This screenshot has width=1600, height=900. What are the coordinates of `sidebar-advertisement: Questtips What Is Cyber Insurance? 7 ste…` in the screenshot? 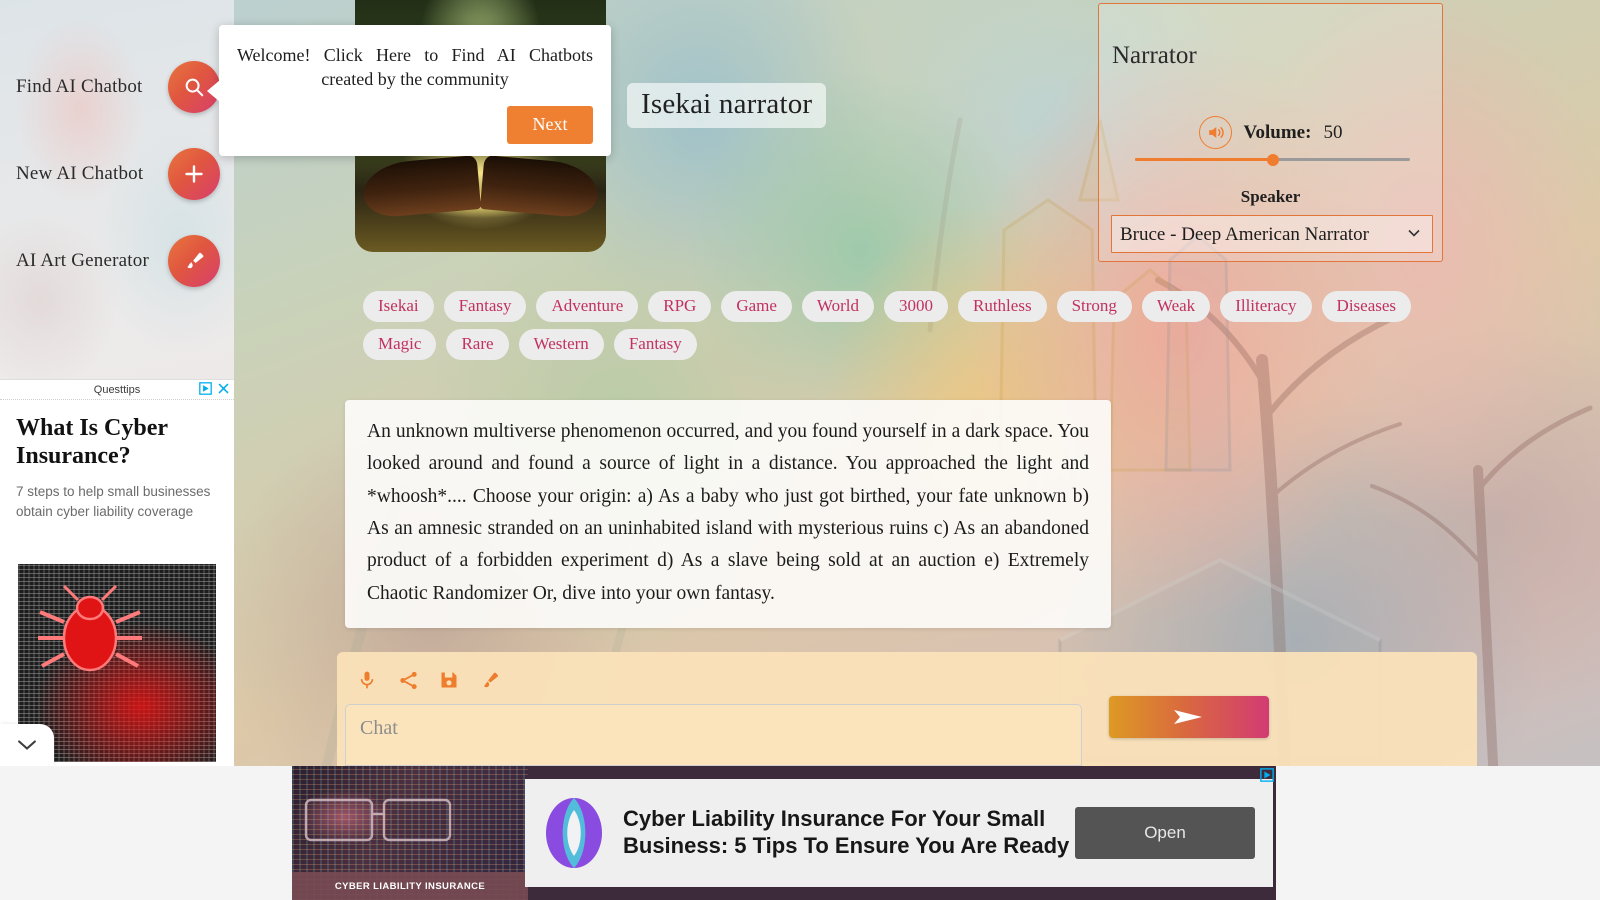 It's located at (117, 572).